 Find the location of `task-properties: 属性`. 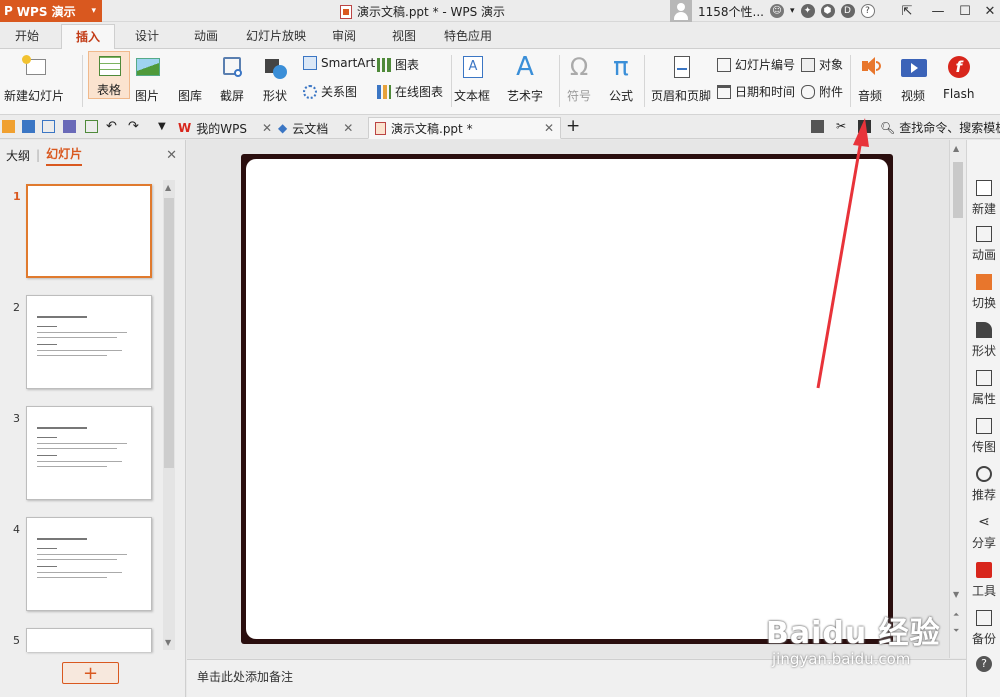

task-properties: 属性 is located at coordinates (983, 388).